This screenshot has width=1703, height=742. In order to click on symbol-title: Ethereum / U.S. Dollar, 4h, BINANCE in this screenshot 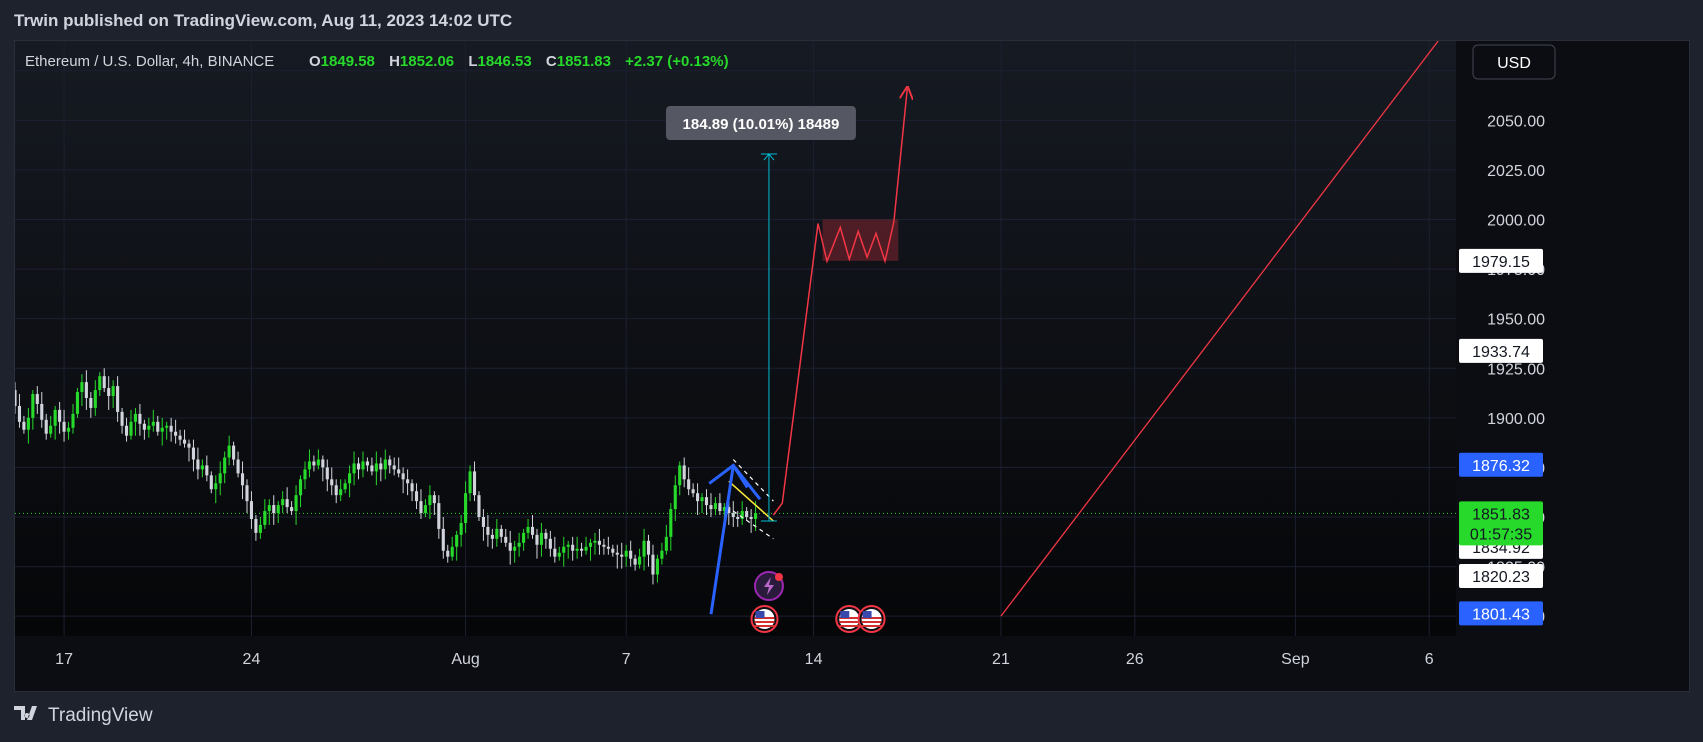, I will do `click(149, 61)`.